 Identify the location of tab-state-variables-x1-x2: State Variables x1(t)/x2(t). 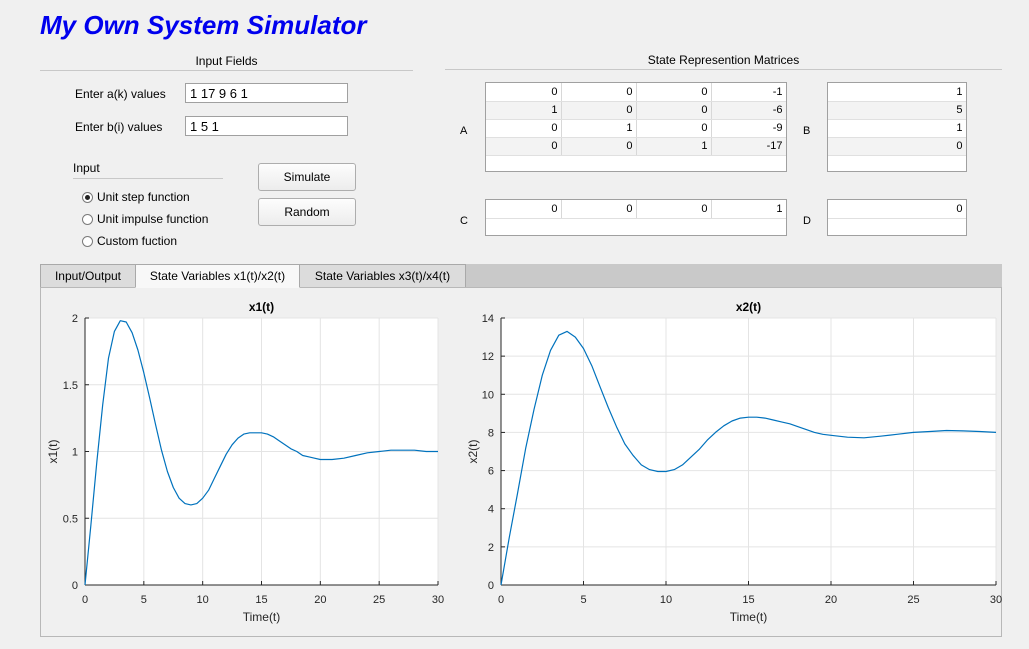
(217, 276).